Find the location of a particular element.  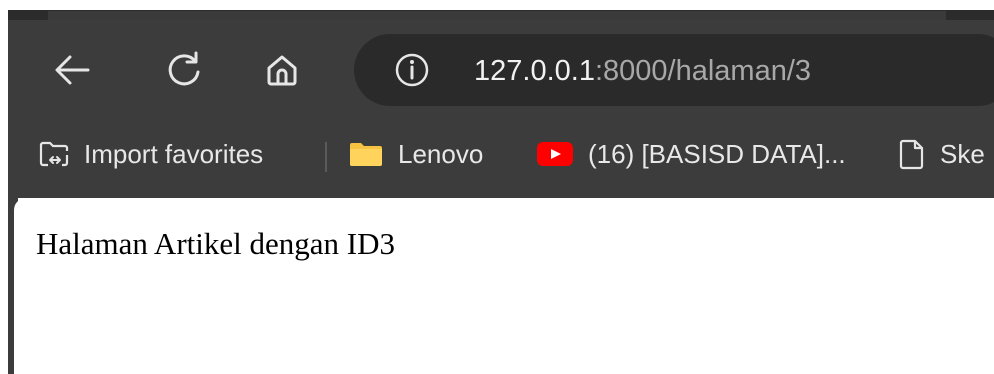

reload-button is located at coordinates (184, 70).